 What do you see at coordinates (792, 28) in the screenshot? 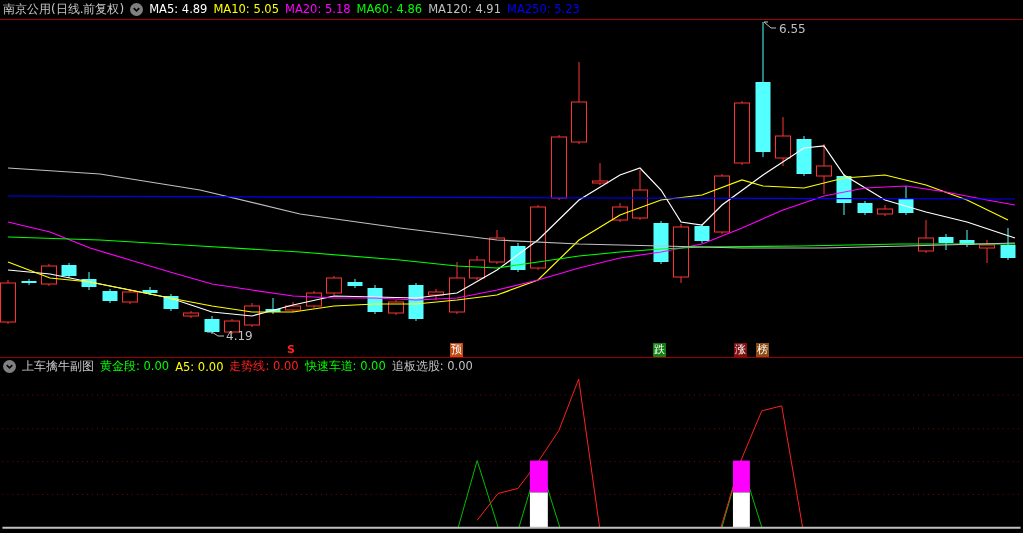
I see `price-label: 6.55` at bounding box center [792, 28].